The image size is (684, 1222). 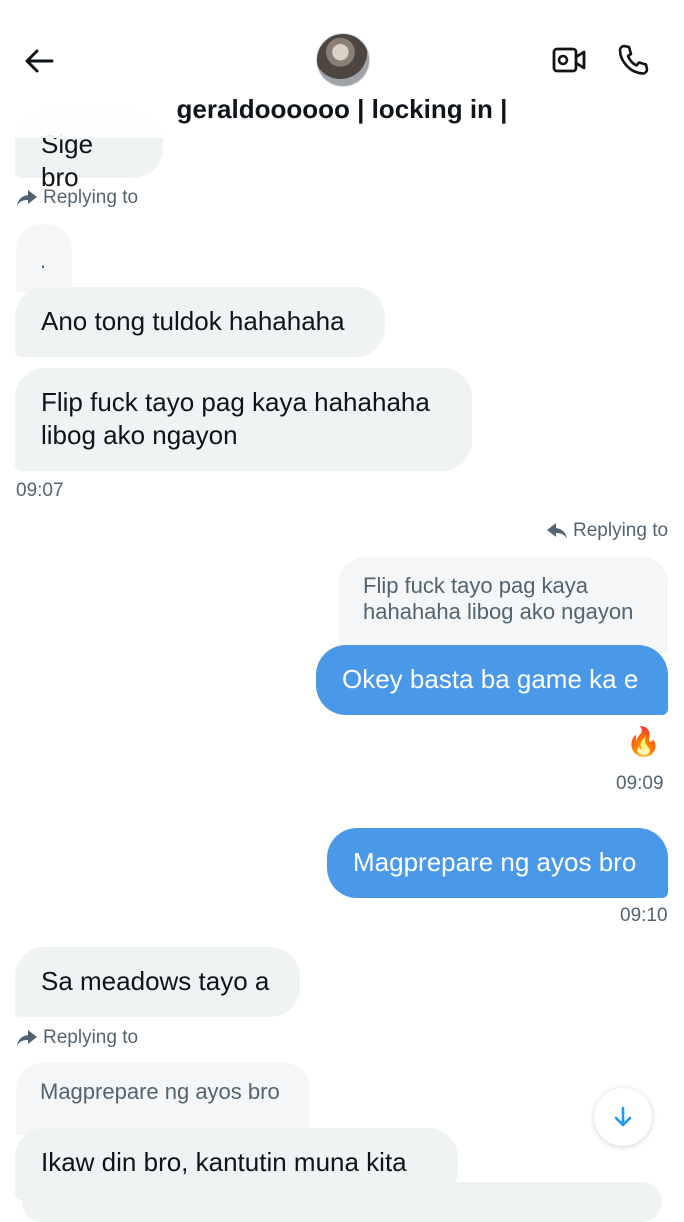 What do you see at coordinates (342, 109) in the screenshot?
I see `conversation-title: geraldoooooo | locking in |` at bounding box center [342, 109].